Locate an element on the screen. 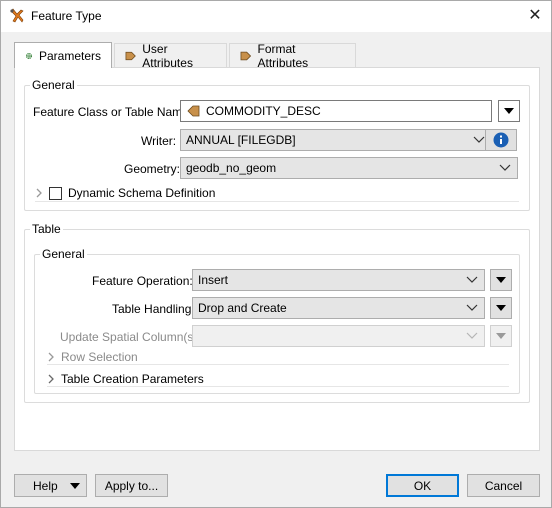 The width and height of the screenshot is (552, 508). row-selection-label: Row Selection is located at coordinates (99, 357).